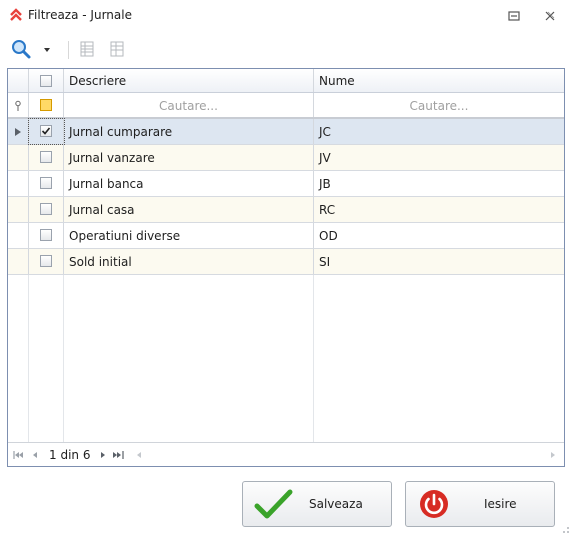 Image resolution: width=571 pixels, height=535 pixels. Describe the element at coordinates (480, 504) in the screenshot. I see `exit-button: Iesire` at that location.